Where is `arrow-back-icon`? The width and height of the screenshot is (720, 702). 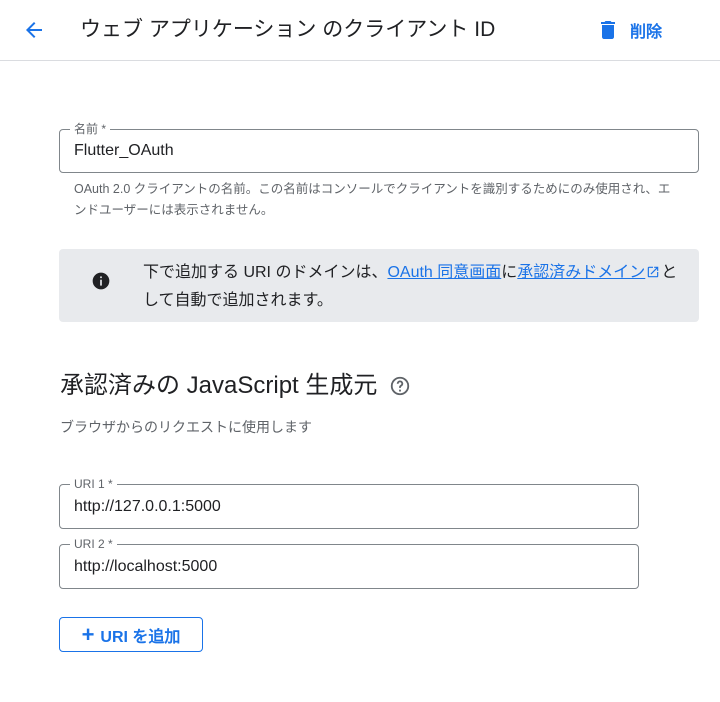
arrow-back-icon is located at coordinates (34, 30).